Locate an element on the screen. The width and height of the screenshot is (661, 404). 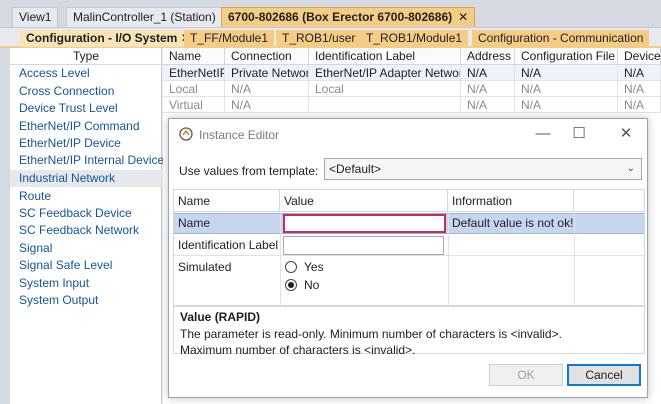
type-item-ethernetip-internal-device: EtherNet/IP Internal Device is located at coordinates (91, 160).